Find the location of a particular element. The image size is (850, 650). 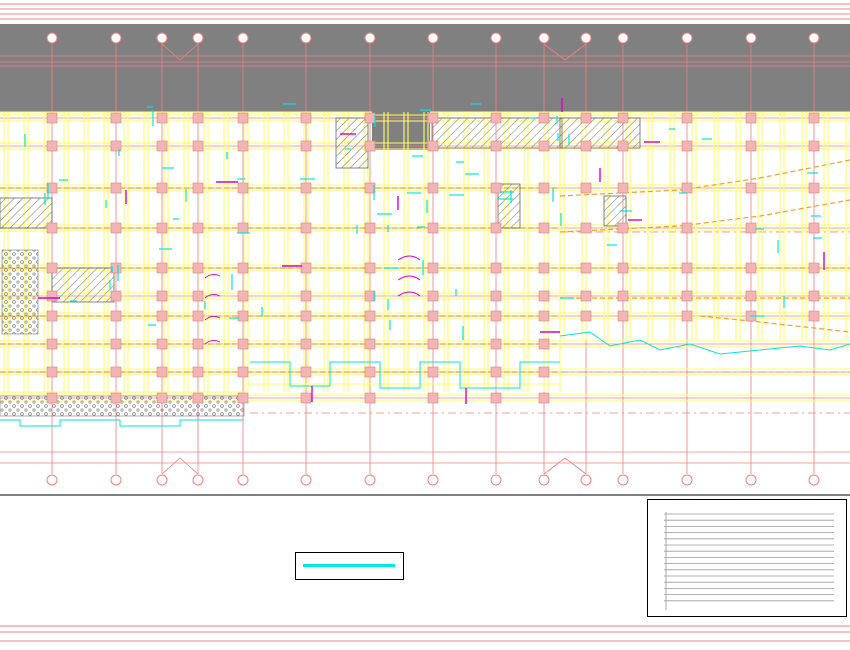

grid-bubbles-bottom is located at coordinates (433, 480).